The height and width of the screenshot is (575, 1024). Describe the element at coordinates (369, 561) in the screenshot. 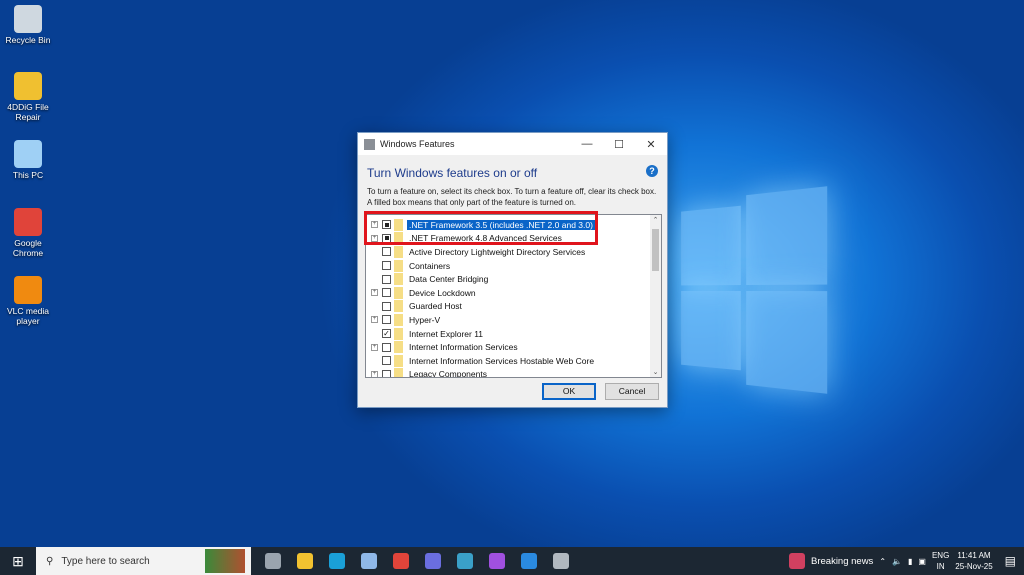

I see `notepad-icon` at that location.